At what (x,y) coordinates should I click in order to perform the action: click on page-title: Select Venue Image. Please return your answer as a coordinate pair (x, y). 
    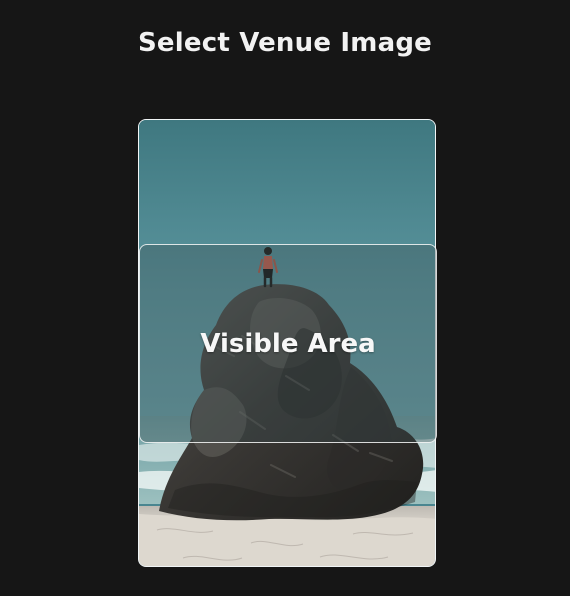
    Looking at the image, I should click on (285, 43).